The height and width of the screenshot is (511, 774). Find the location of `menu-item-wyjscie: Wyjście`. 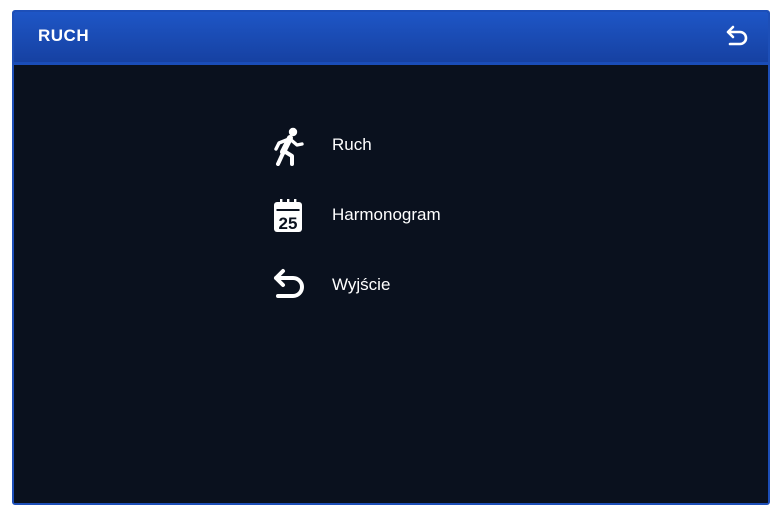

menu-item-wyjscie: Wyjście is located at coordinates (390, 285).